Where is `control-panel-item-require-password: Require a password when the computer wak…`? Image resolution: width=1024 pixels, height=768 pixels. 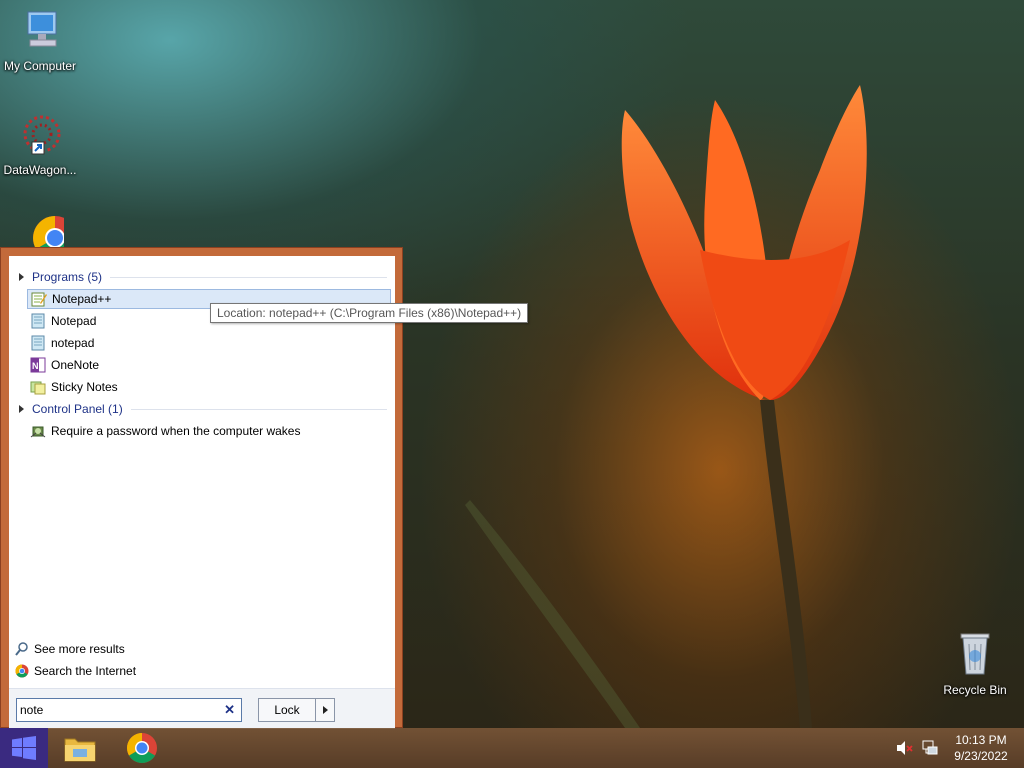
control-panel-item-require-password: Require a password when the computer wak… is located at coordinates (209, 431).